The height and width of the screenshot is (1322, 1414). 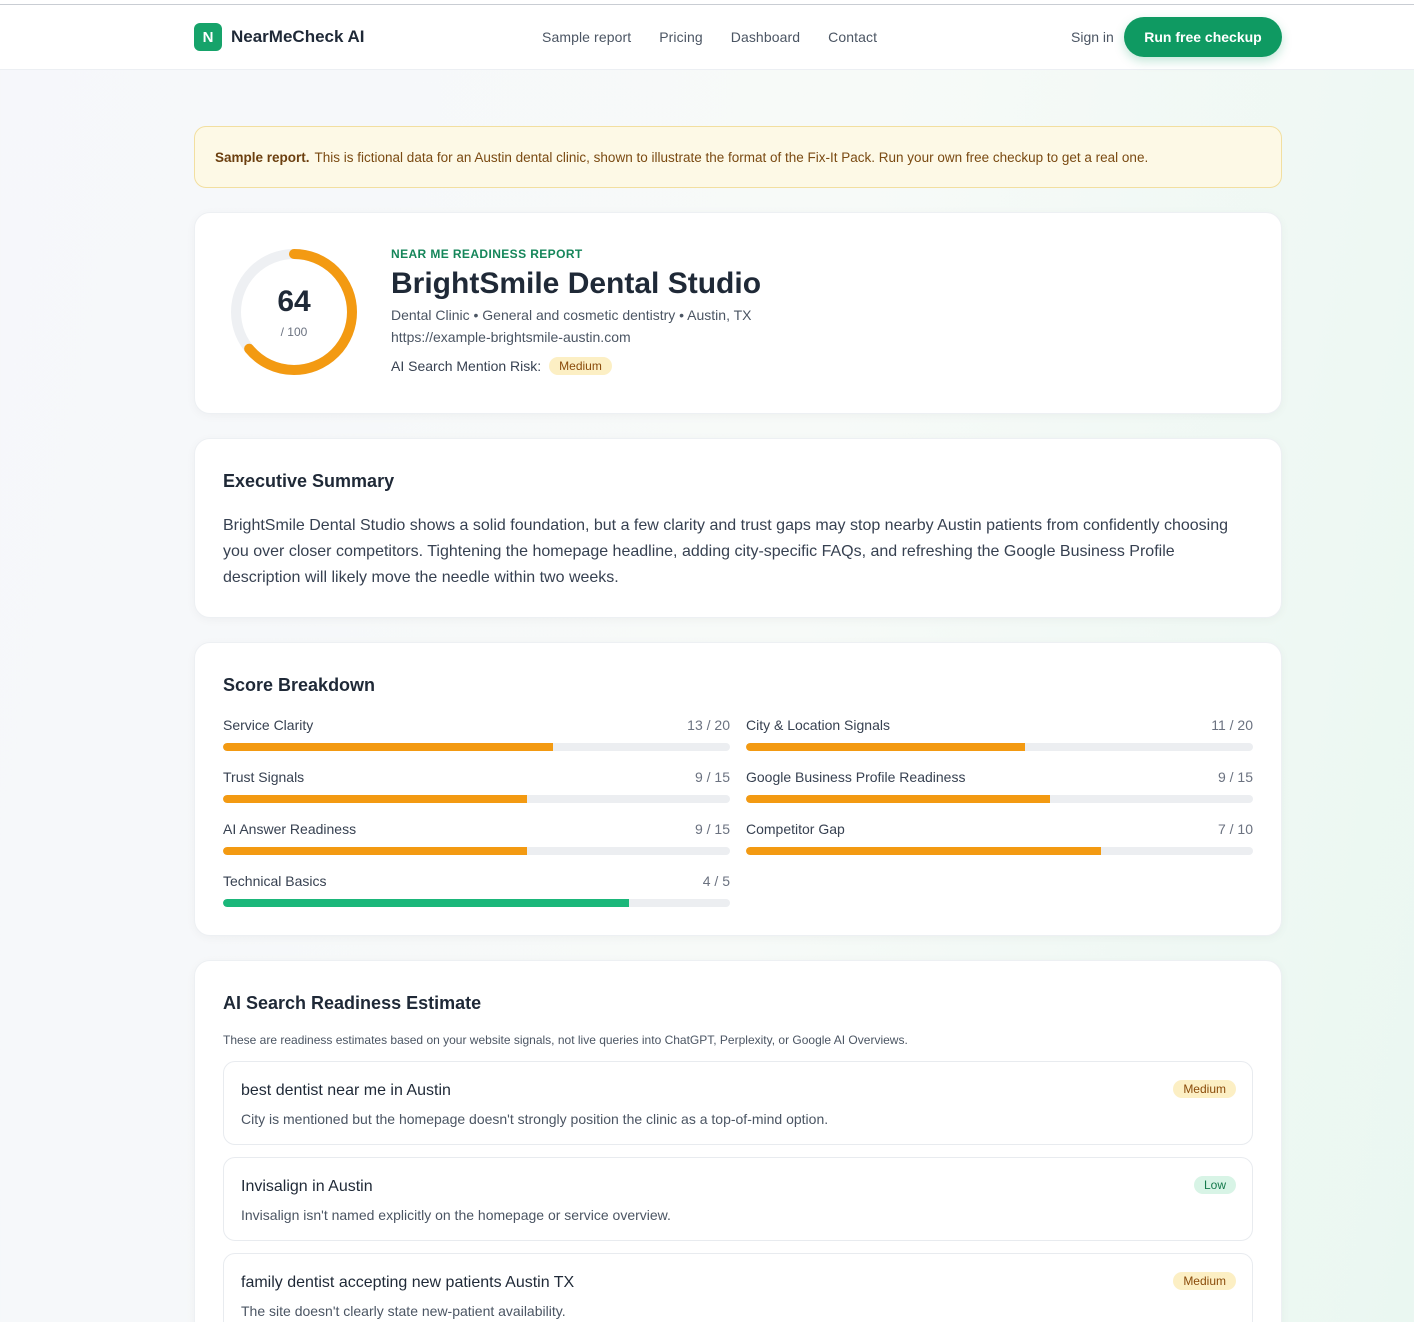 What do you see at coordinates (294, 301) in the screenshot?
I see `score-value: 64` at bounding box center [294, 301].